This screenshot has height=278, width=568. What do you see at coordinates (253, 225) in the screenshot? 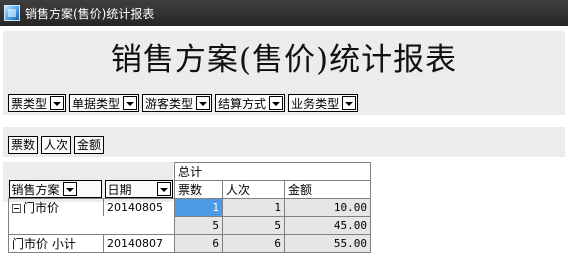
I see `people-cell: 5` at bounding box center [253, 225].